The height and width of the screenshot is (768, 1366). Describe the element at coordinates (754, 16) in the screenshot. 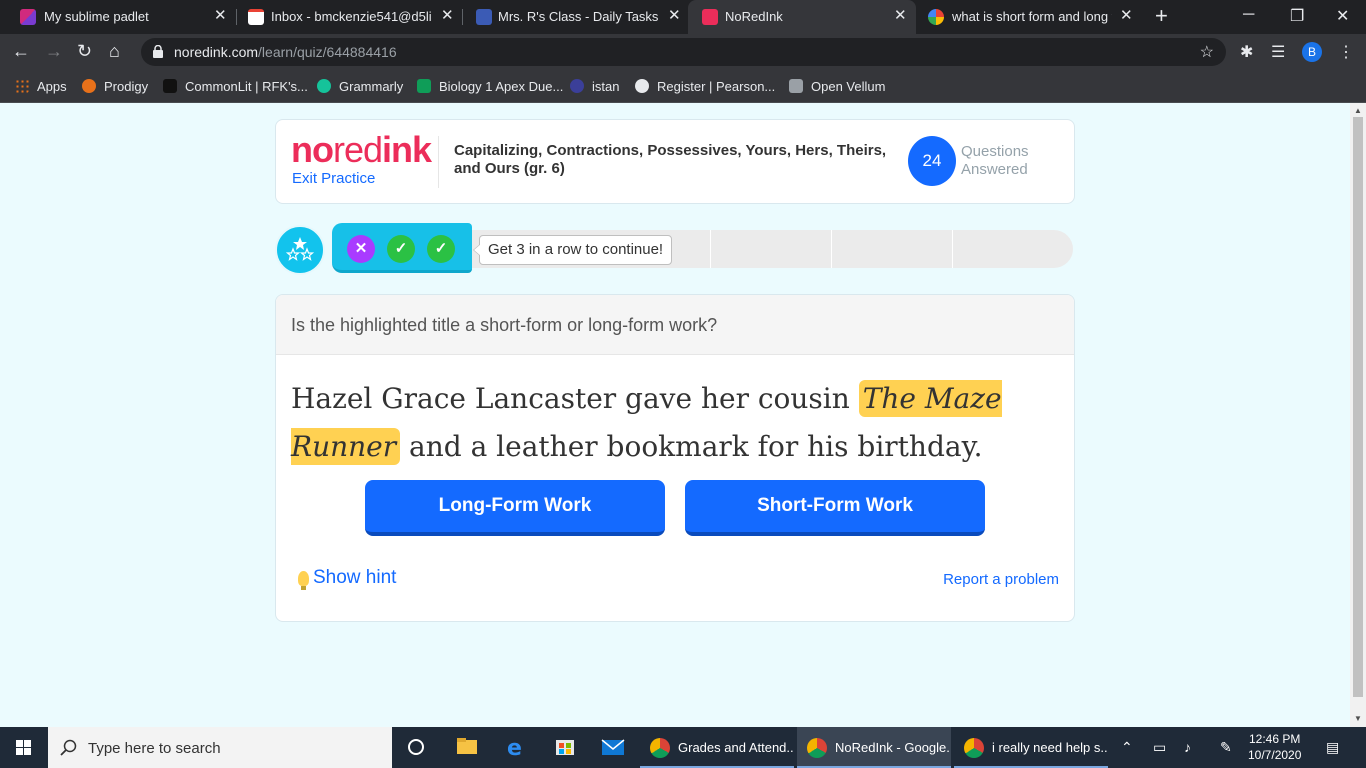

I see `tab-title: NoRedInk` at that location.